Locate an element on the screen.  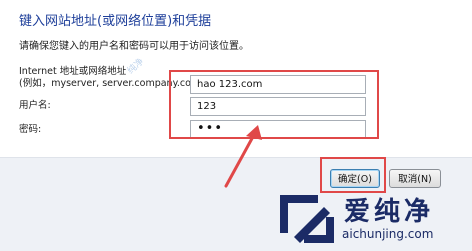
watermark-url: aichunjing.com is located at coordinates (388, 234).